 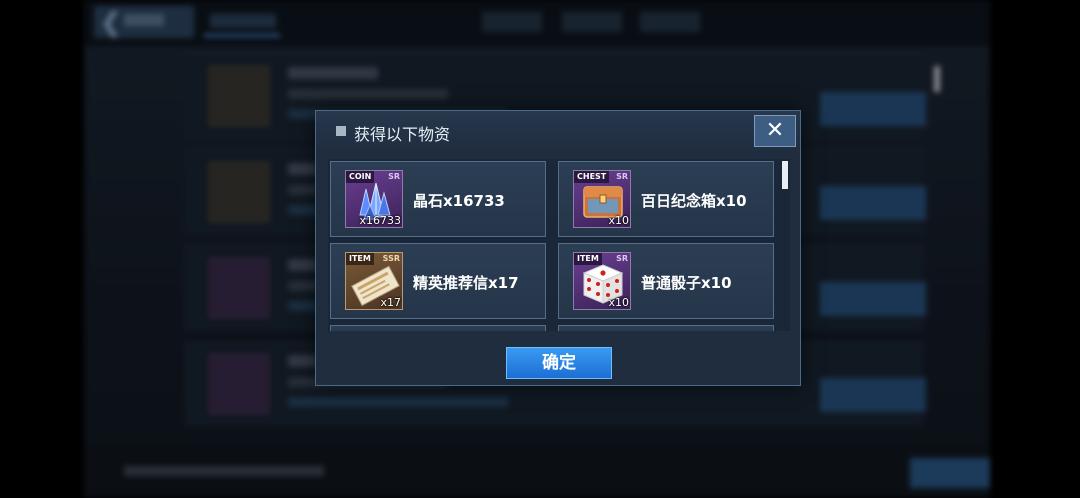 I want to click on dialog-title: 获得以下物资, so click(x=402, y=134).